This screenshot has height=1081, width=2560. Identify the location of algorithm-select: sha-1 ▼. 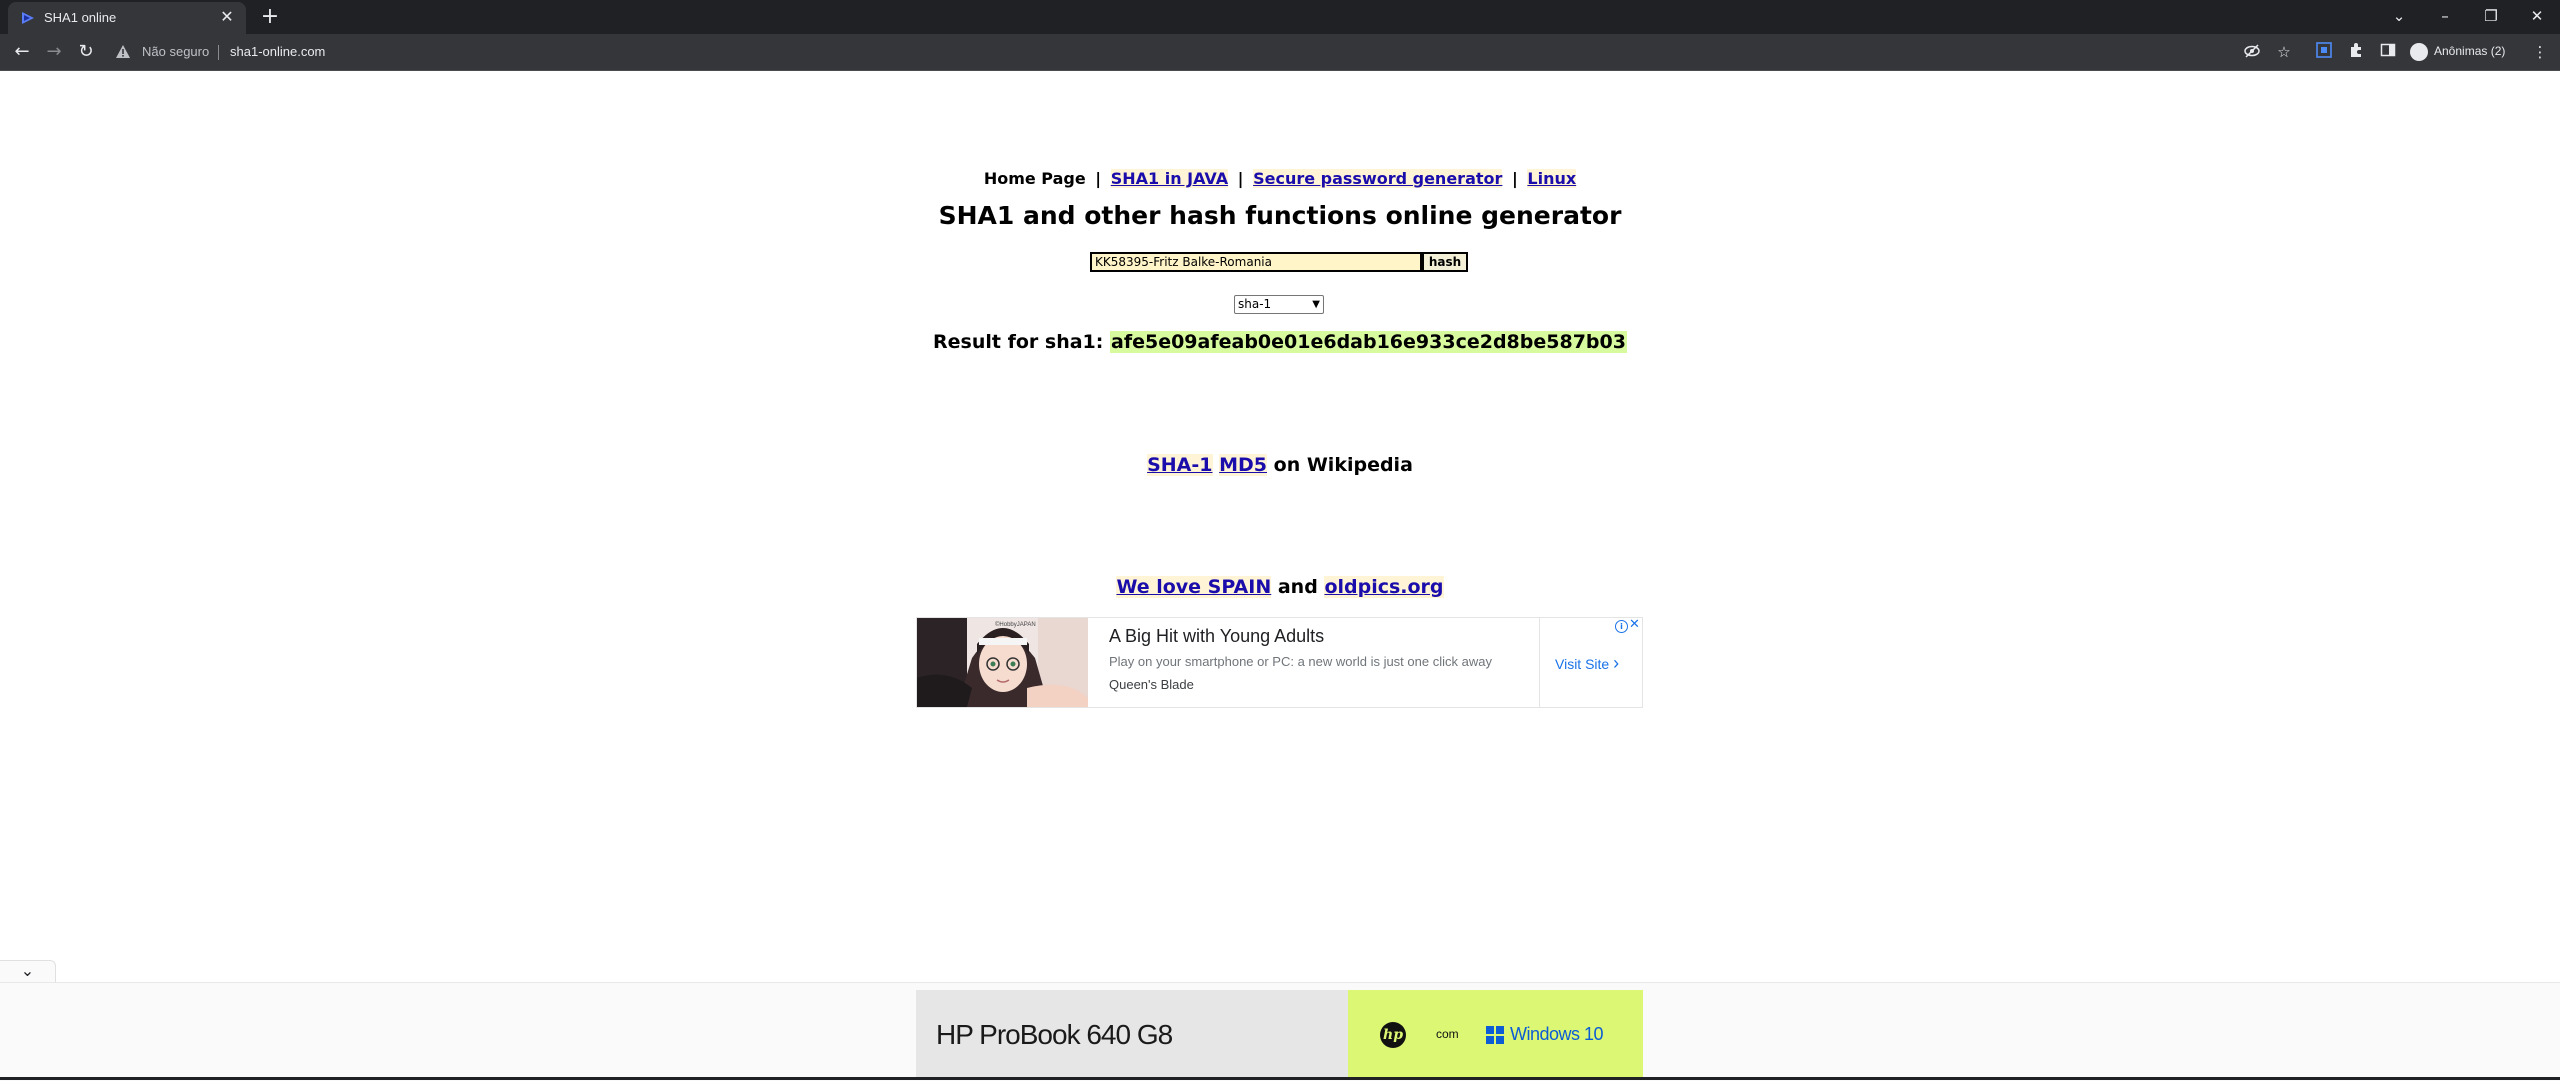
(1279, 304).